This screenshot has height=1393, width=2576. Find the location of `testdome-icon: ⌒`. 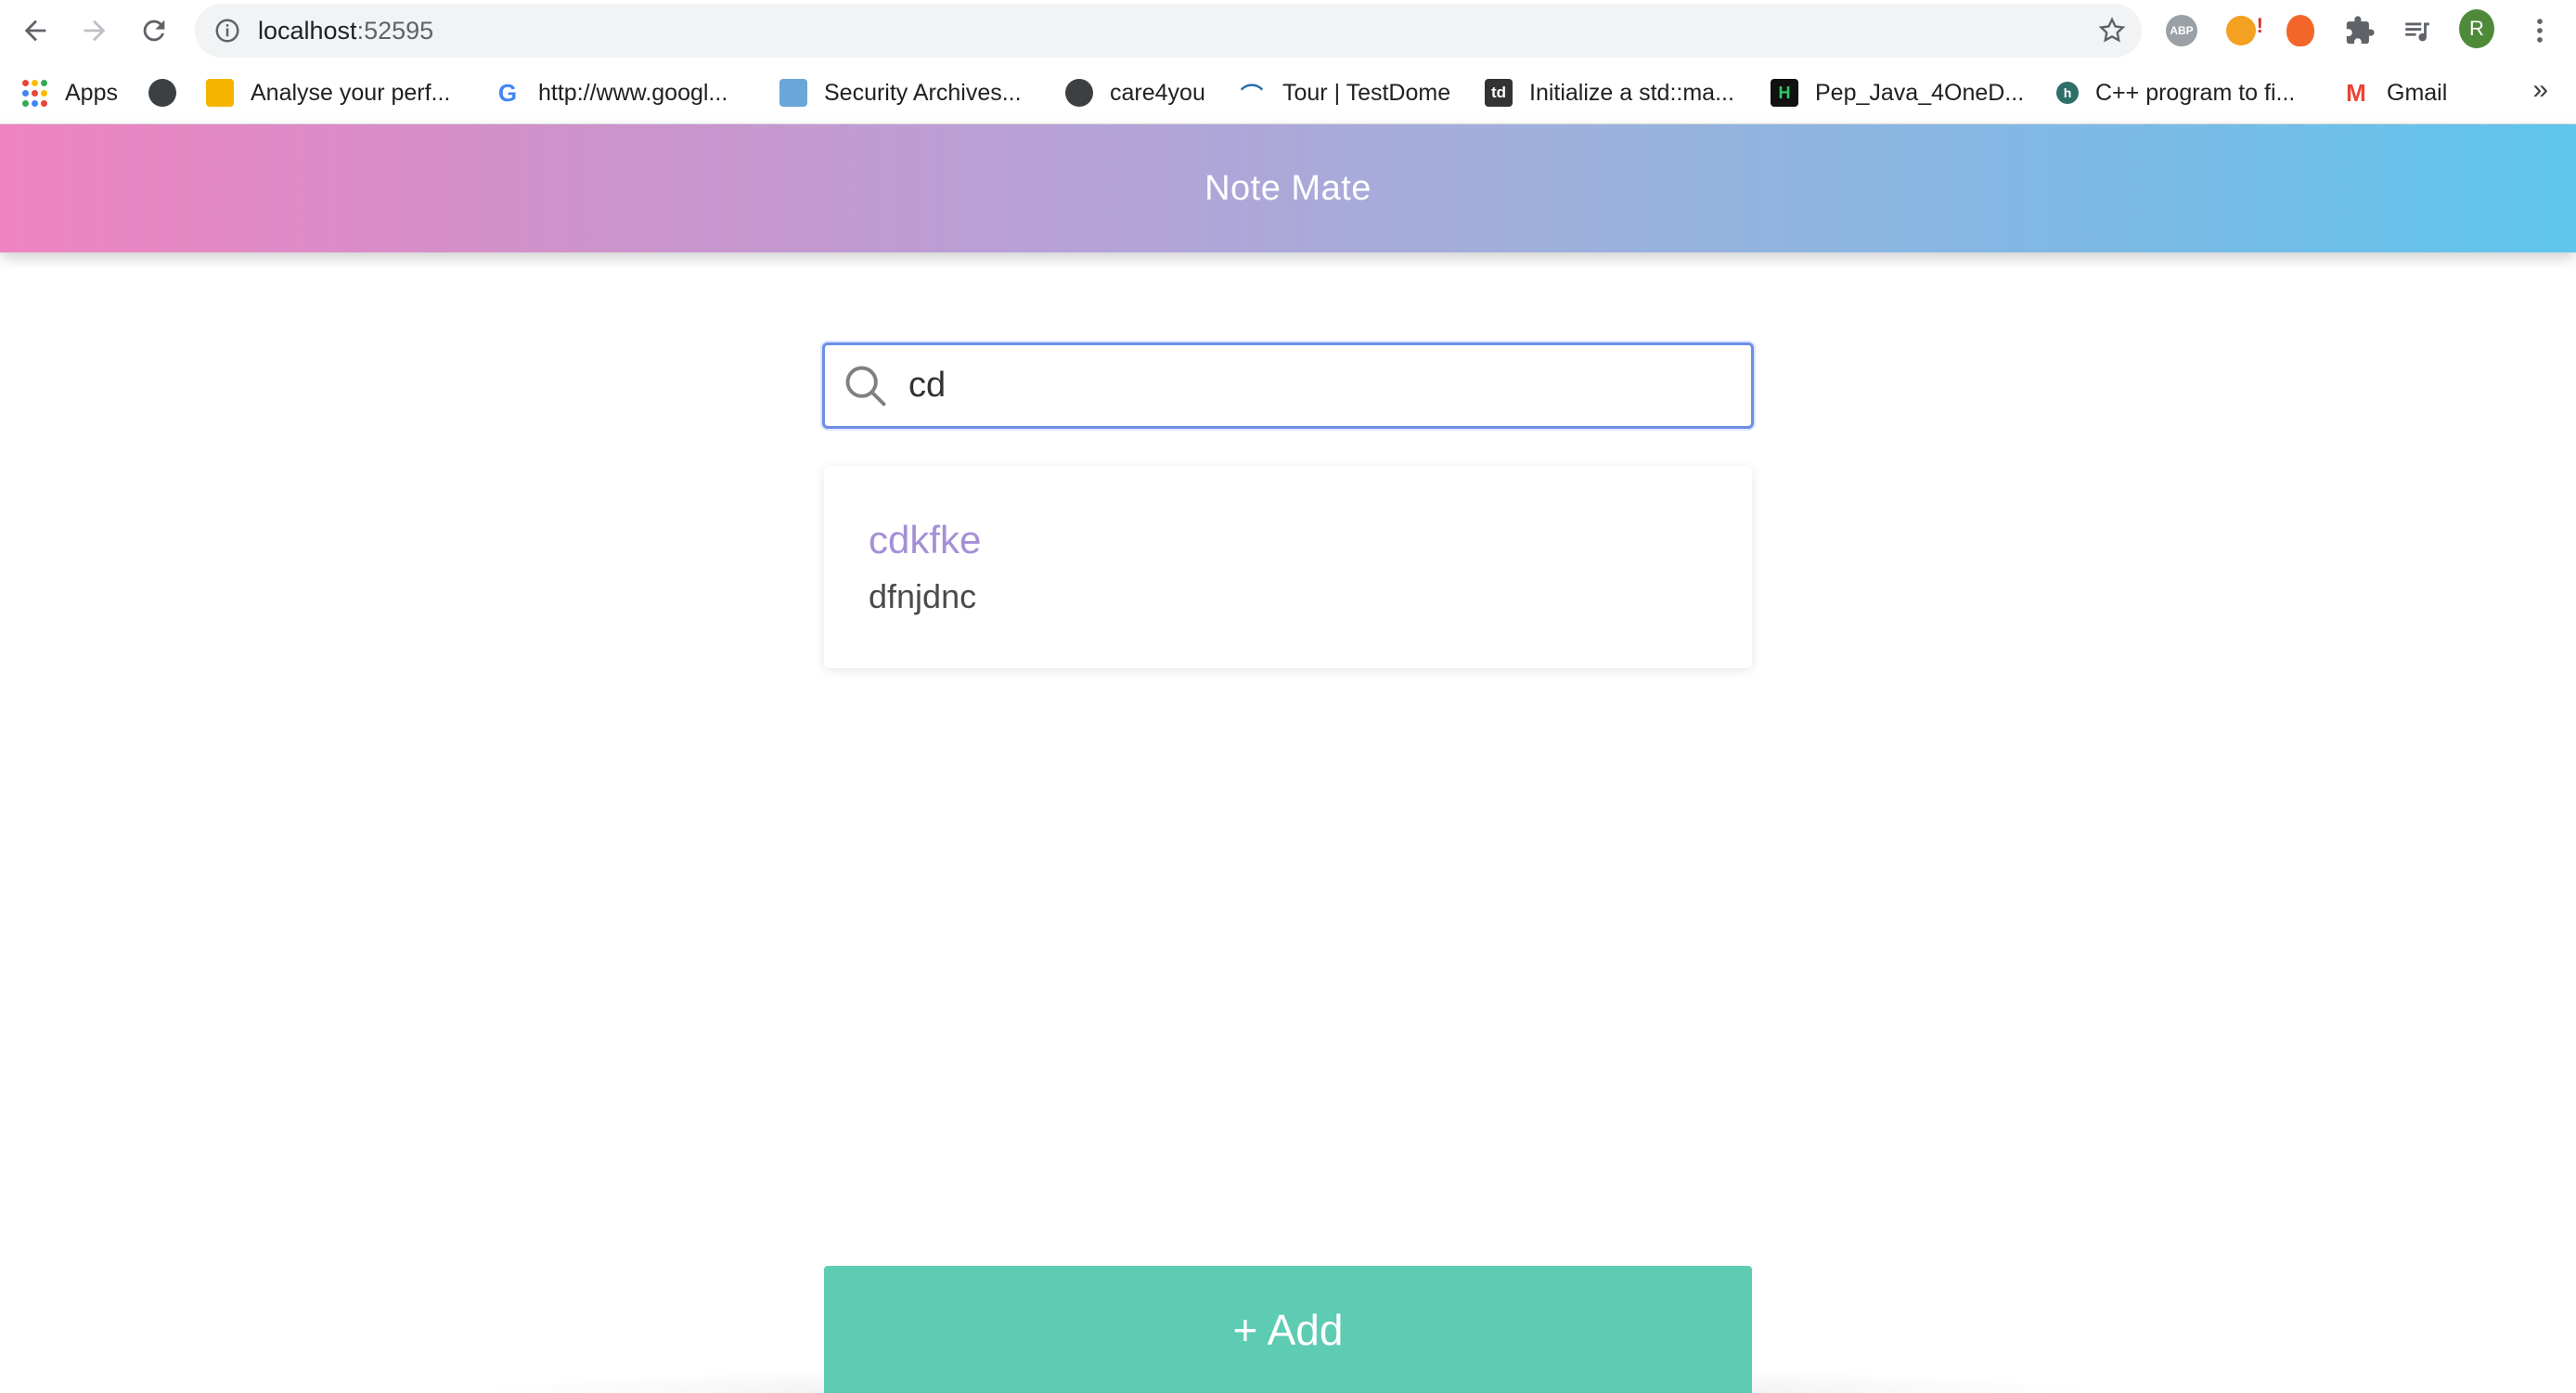

testdome-icon: ⌒ is located at coordinates (1252, 96).